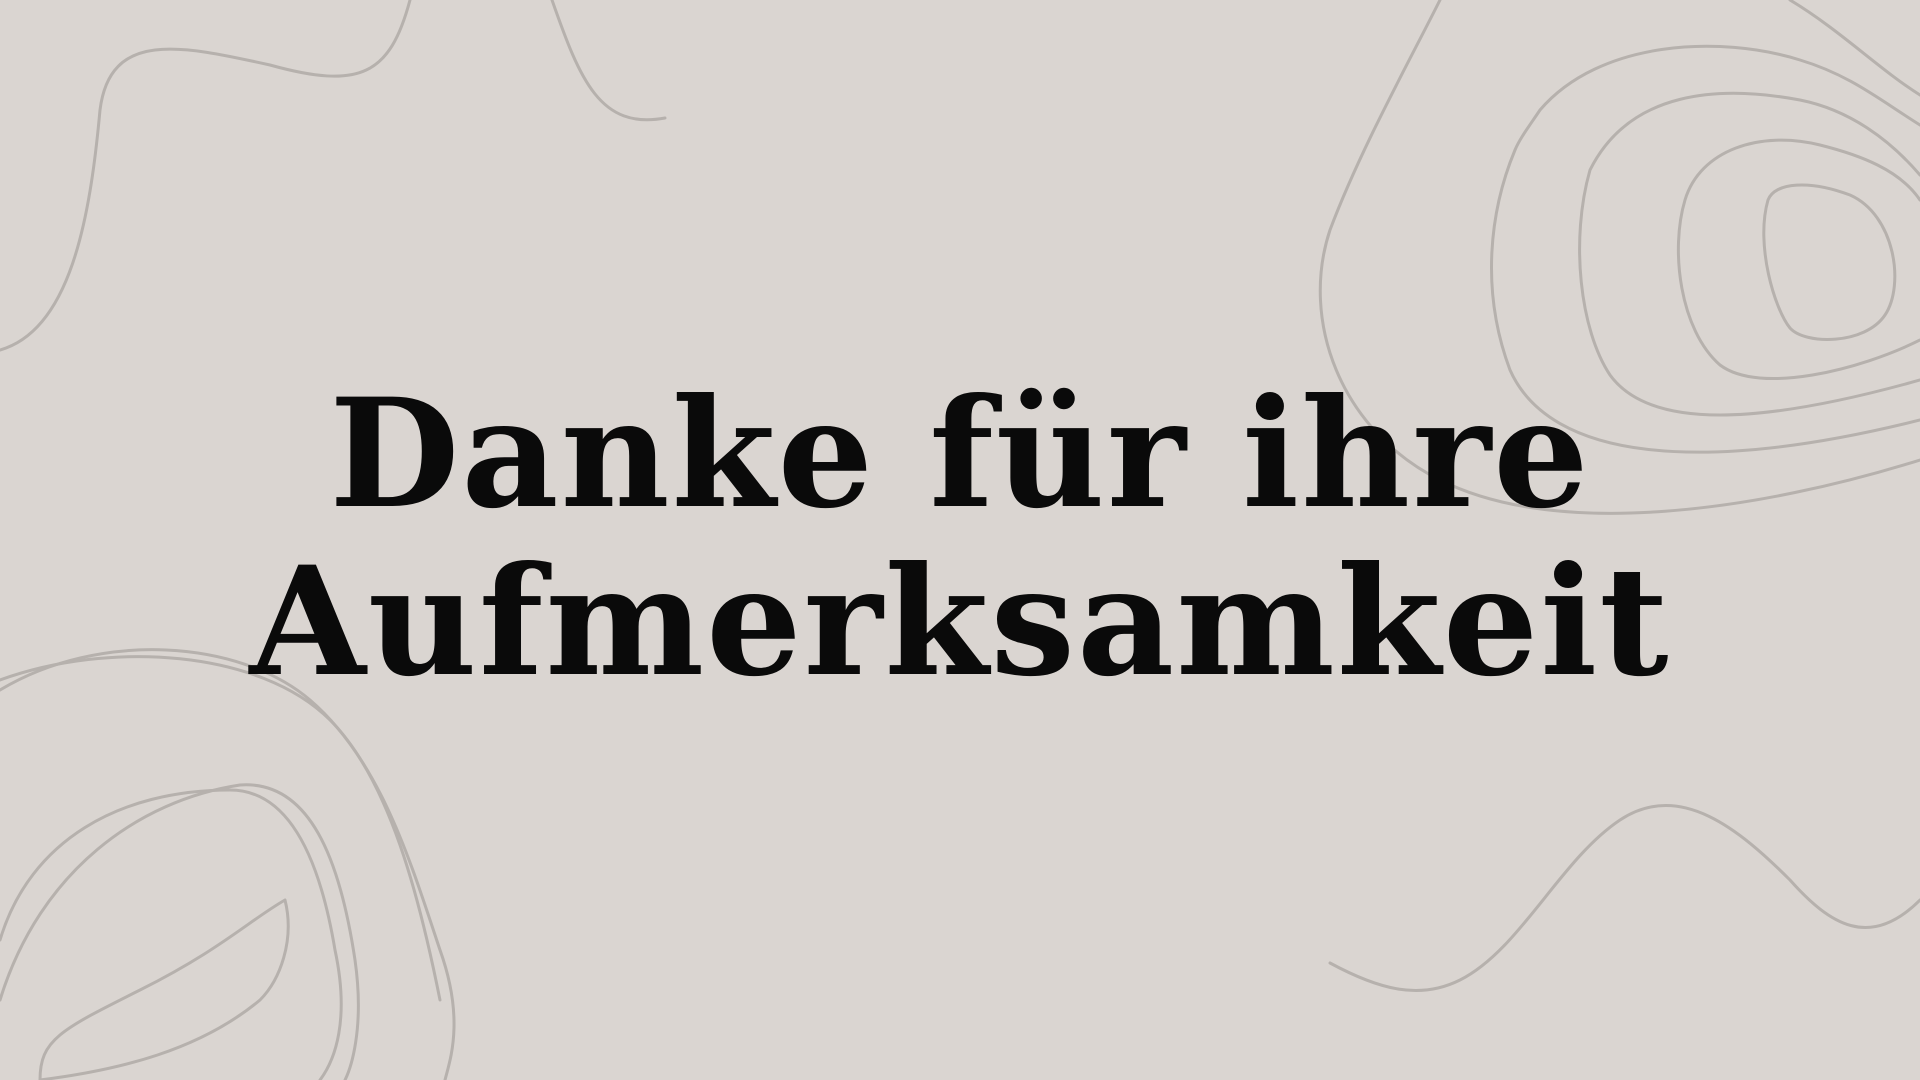  Describe the element at coordinates (1624, 897) in the screenshot. I see `contour-line-bottom-right` at that location.